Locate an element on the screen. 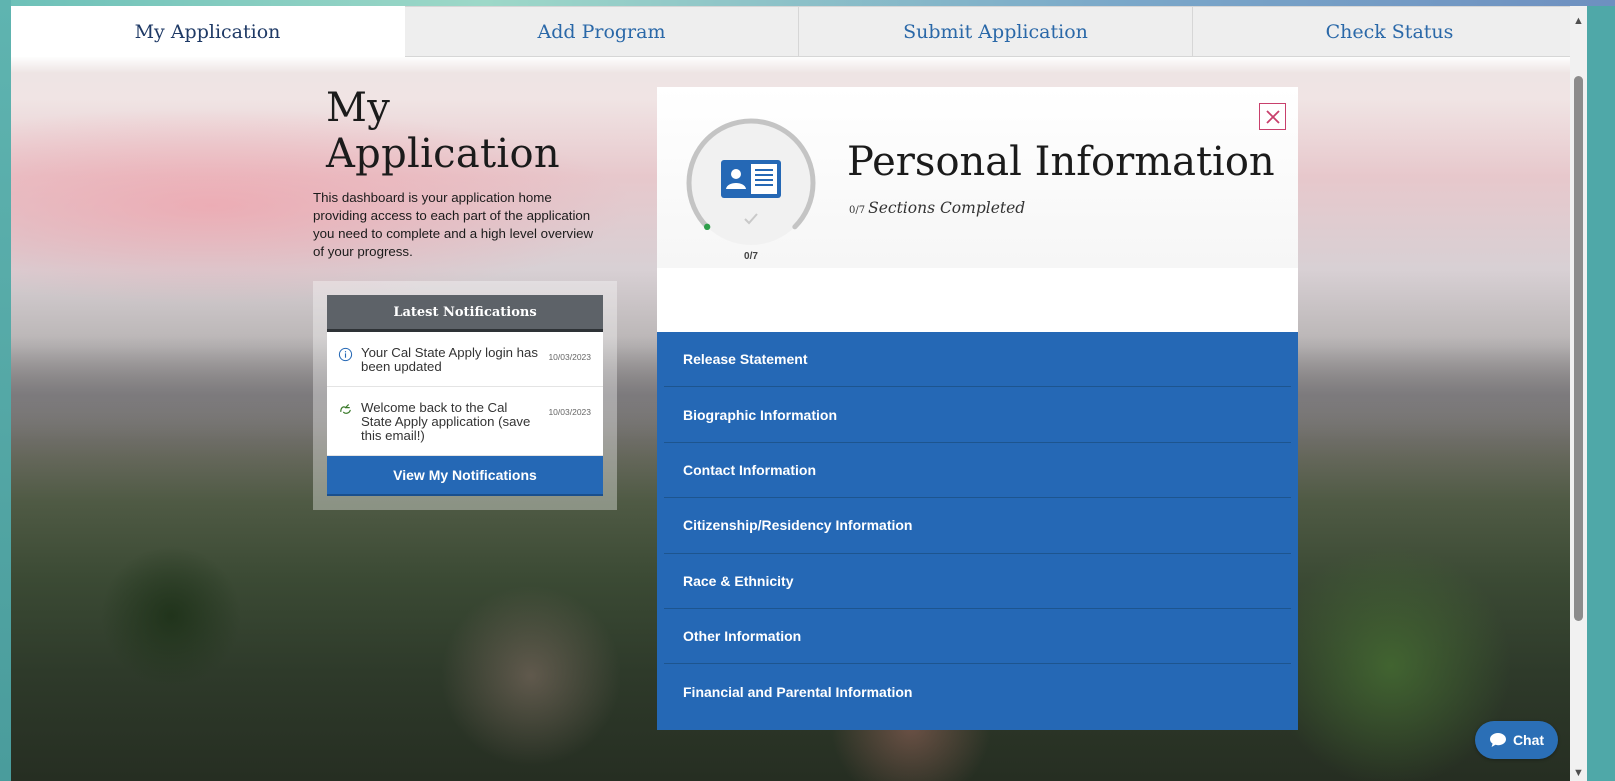 This screenshot has width=1615, height=781. sections-completed-fraction: 0/7 is located at coordinates (857, 210).